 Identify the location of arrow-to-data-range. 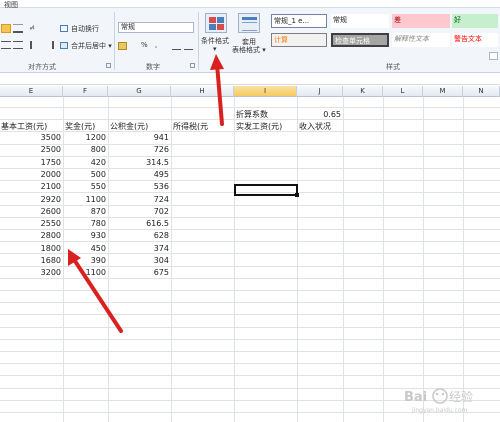
(95, 291).